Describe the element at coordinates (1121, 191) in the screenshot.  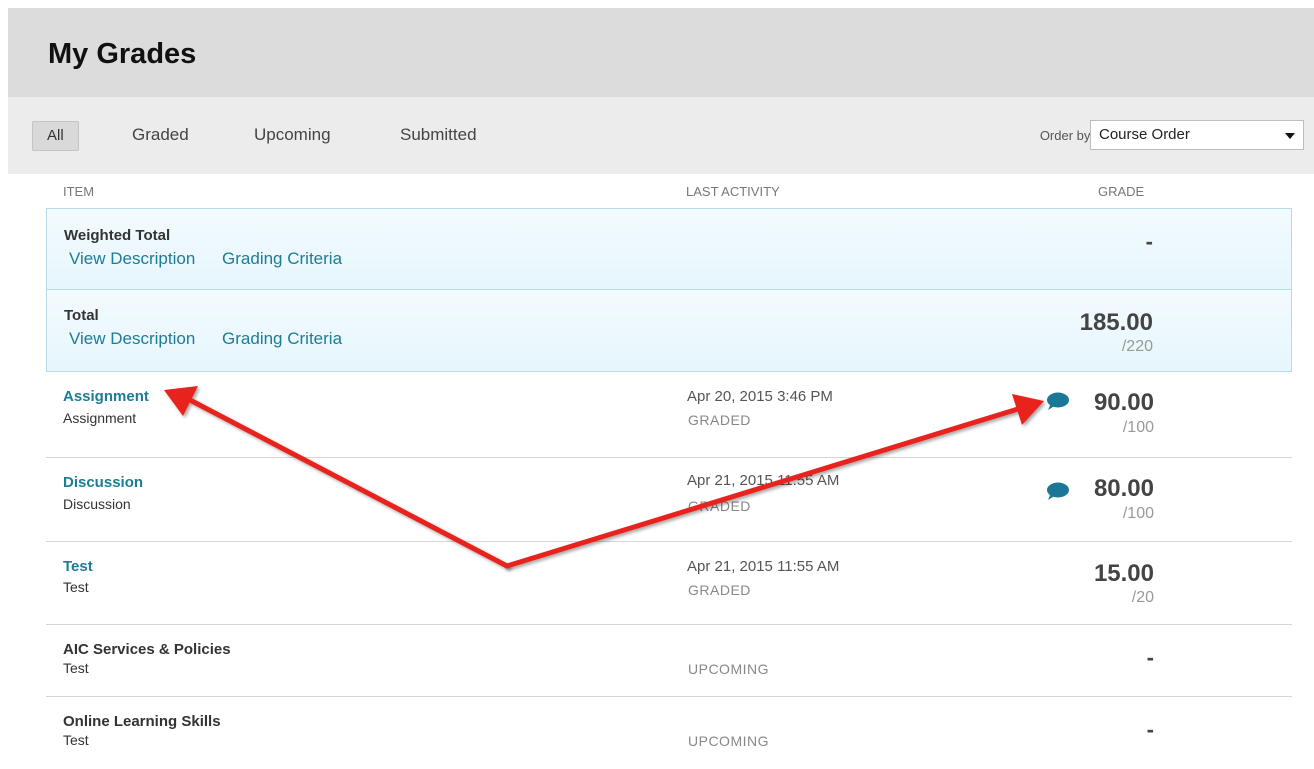
I see `column-header-grade: GRADE` at that location.